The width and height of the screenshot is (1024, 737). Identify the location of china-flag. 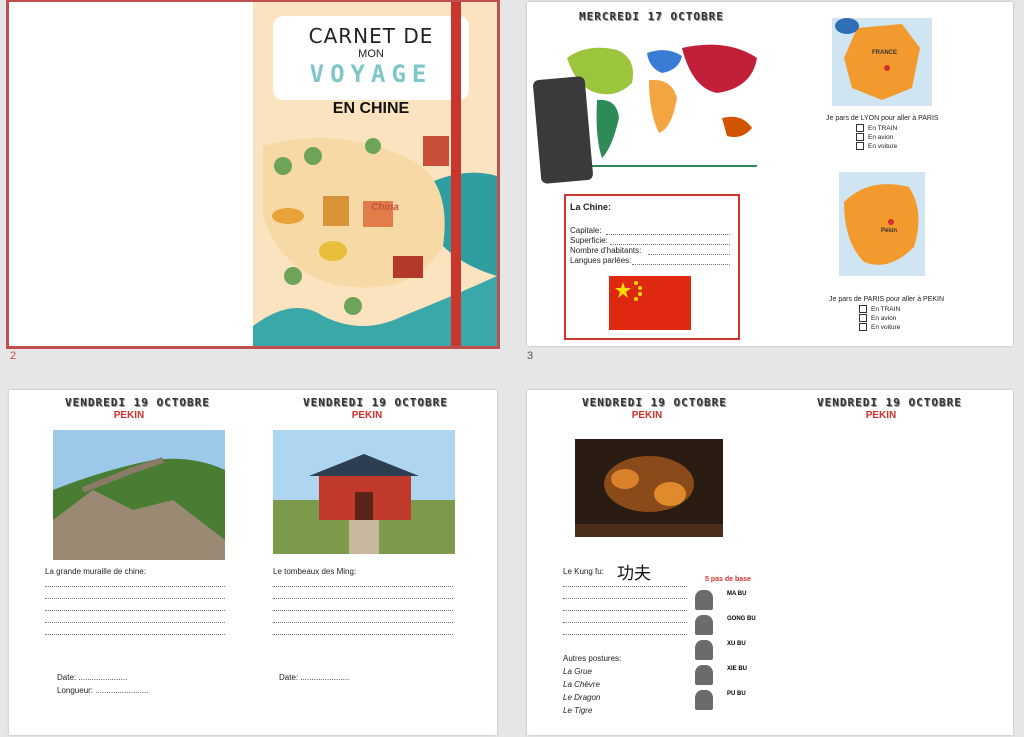
(650, 303).